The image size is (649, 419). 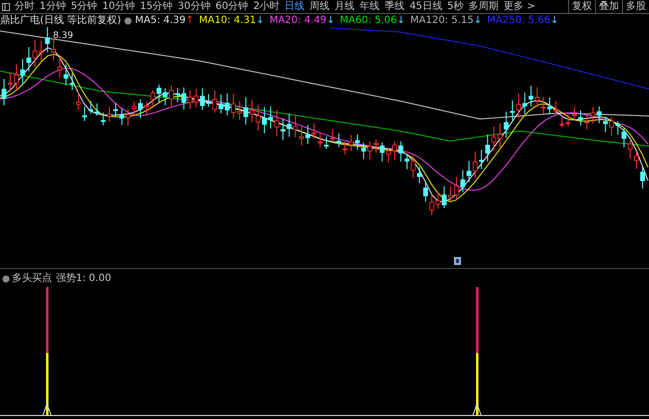 I want to click on panel-toggle-icon, so click(x=6, y=6).